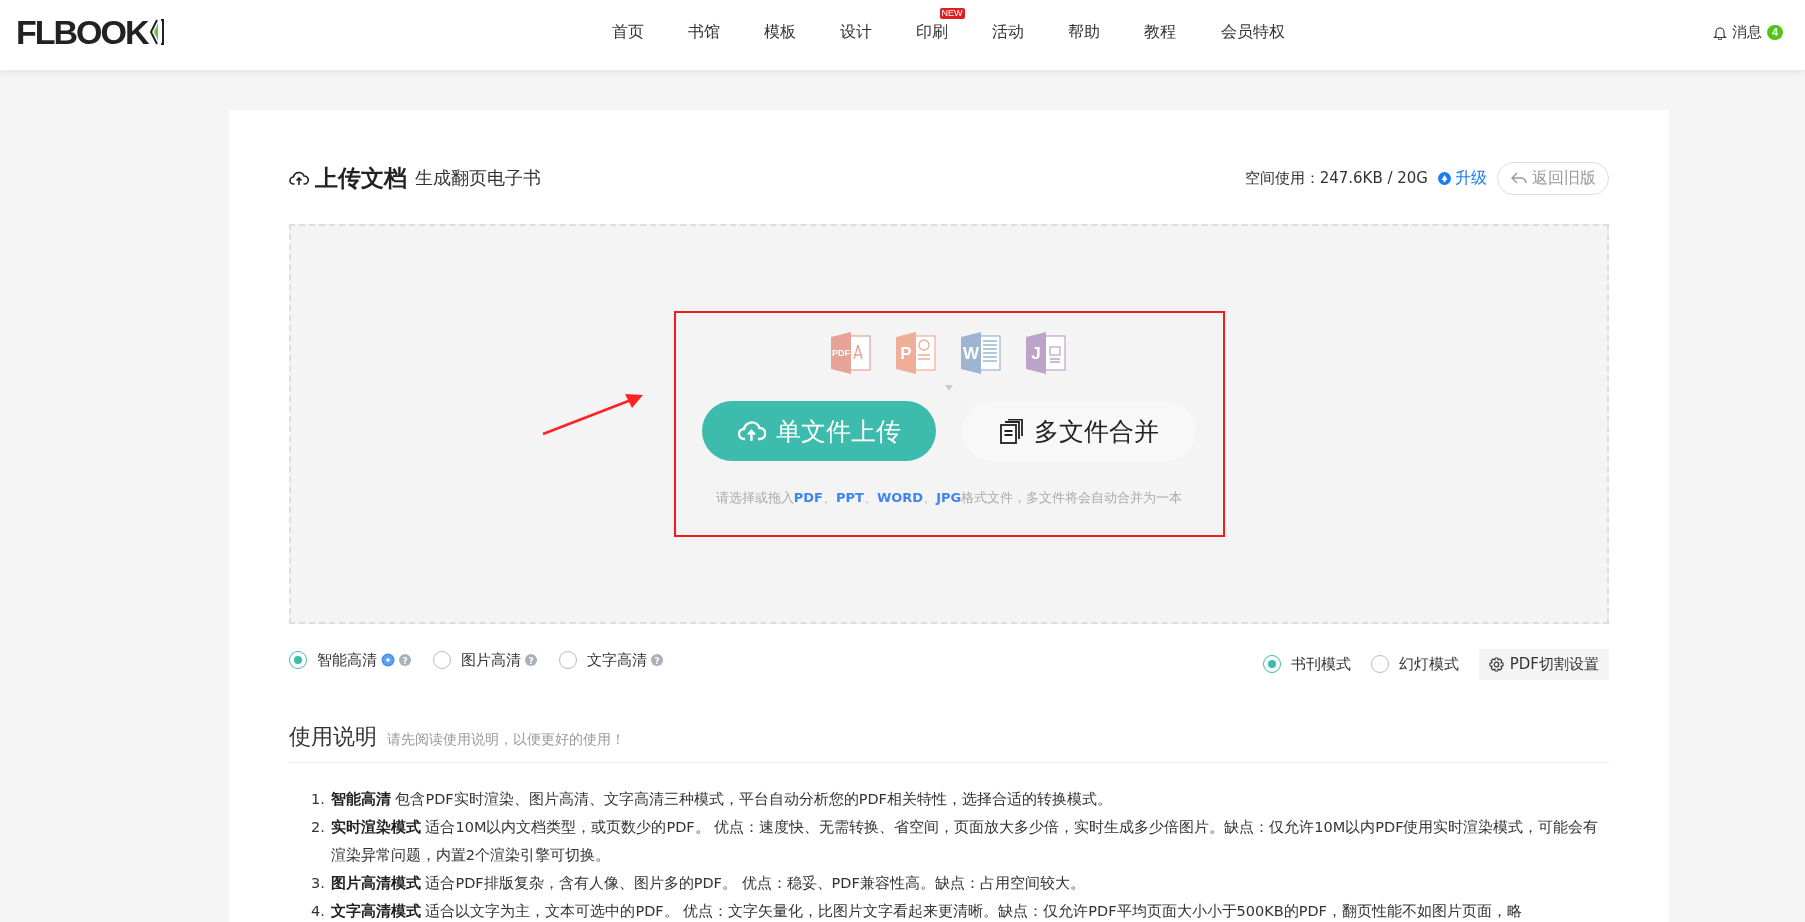  Describe the element at coordinates (779, 32) in the screenshot. I see `nav-link: 模板` at that location.